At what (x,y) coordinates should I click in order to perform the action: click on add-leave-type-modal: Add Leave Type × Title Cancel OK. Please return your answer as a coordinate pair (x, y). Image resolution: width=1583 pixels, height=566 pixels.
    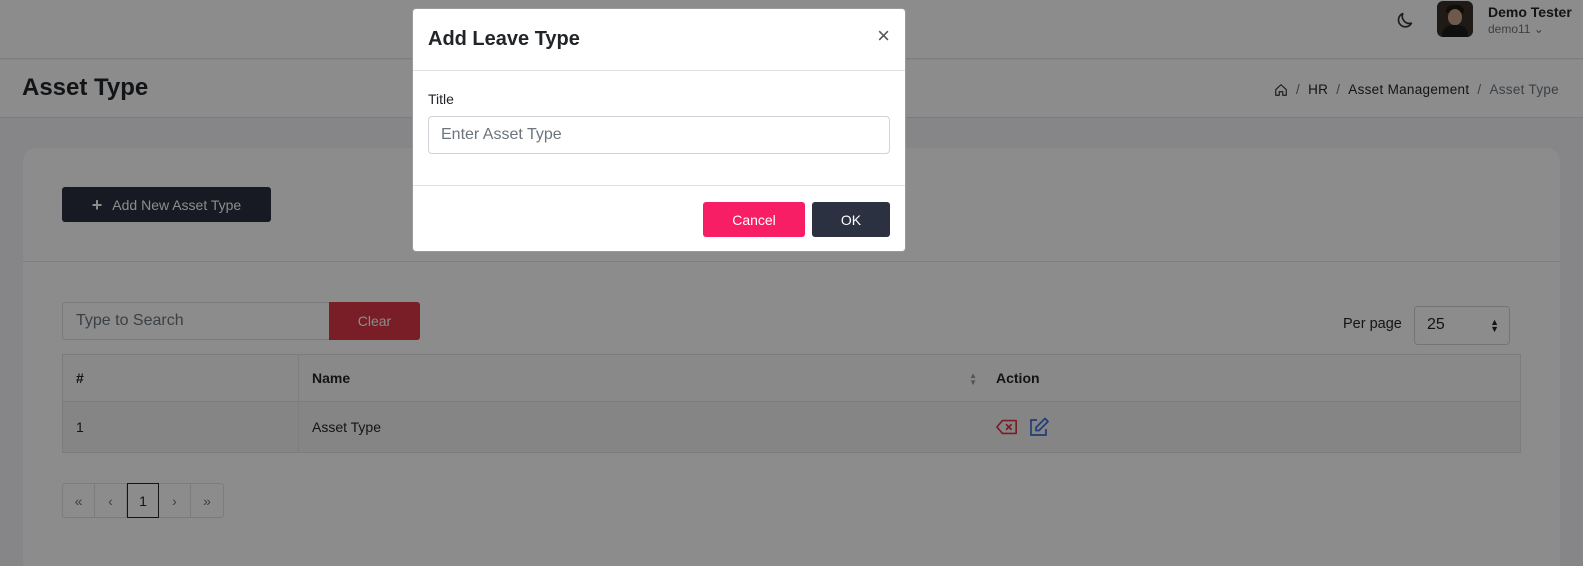
    Looking at the image, I should click on (659, 130).